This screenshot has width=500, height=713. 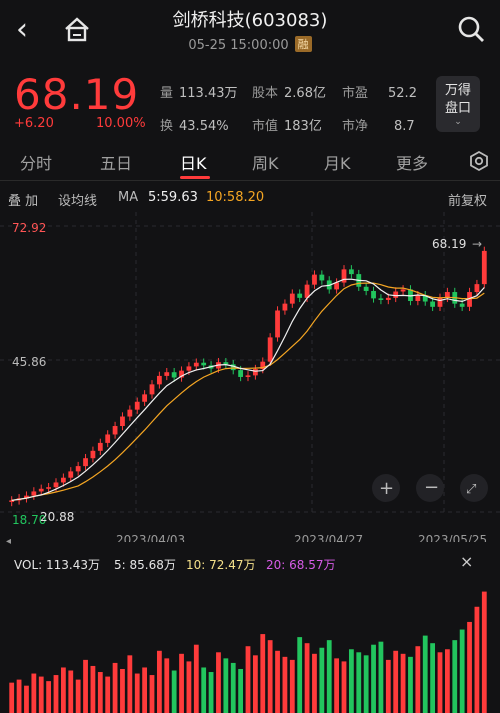 What do you see at coordinates (265, 162) in the screenshot?
I see `tab-weekly-k: 周K` at bounding box center [265, 162].